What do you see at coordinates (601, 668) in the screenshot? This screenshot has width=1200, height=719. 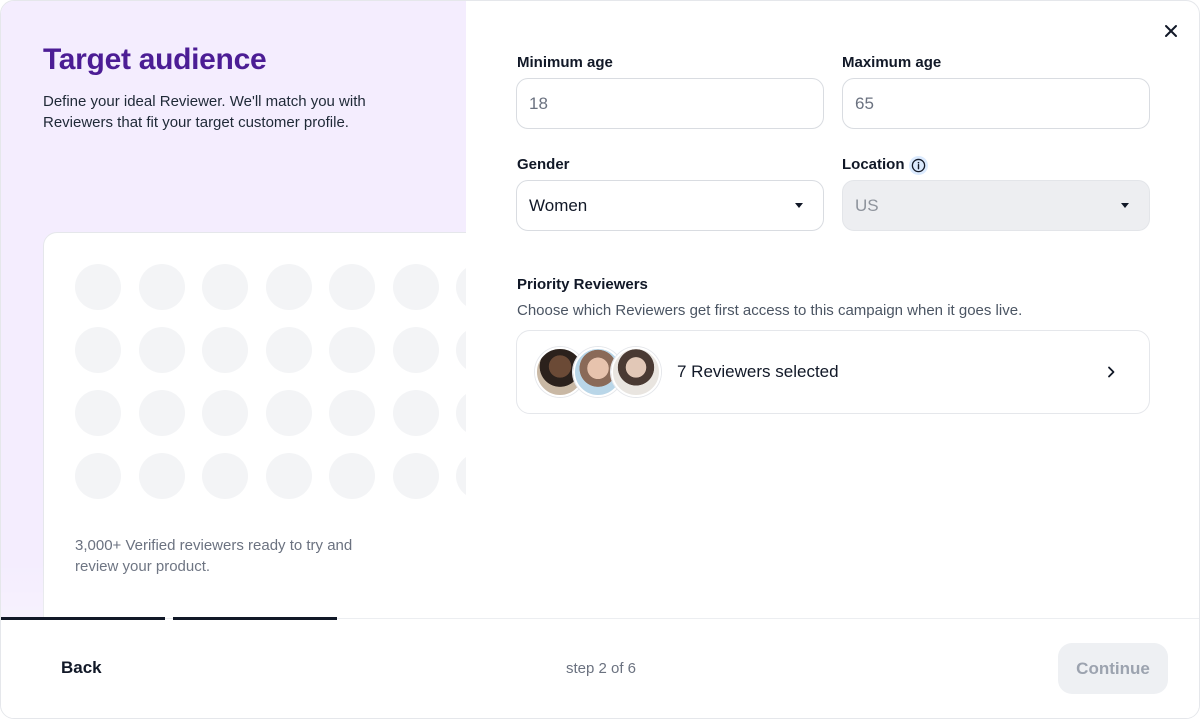 I see `step-indicator: step 2 of 6` at bounding box center [601, 668].